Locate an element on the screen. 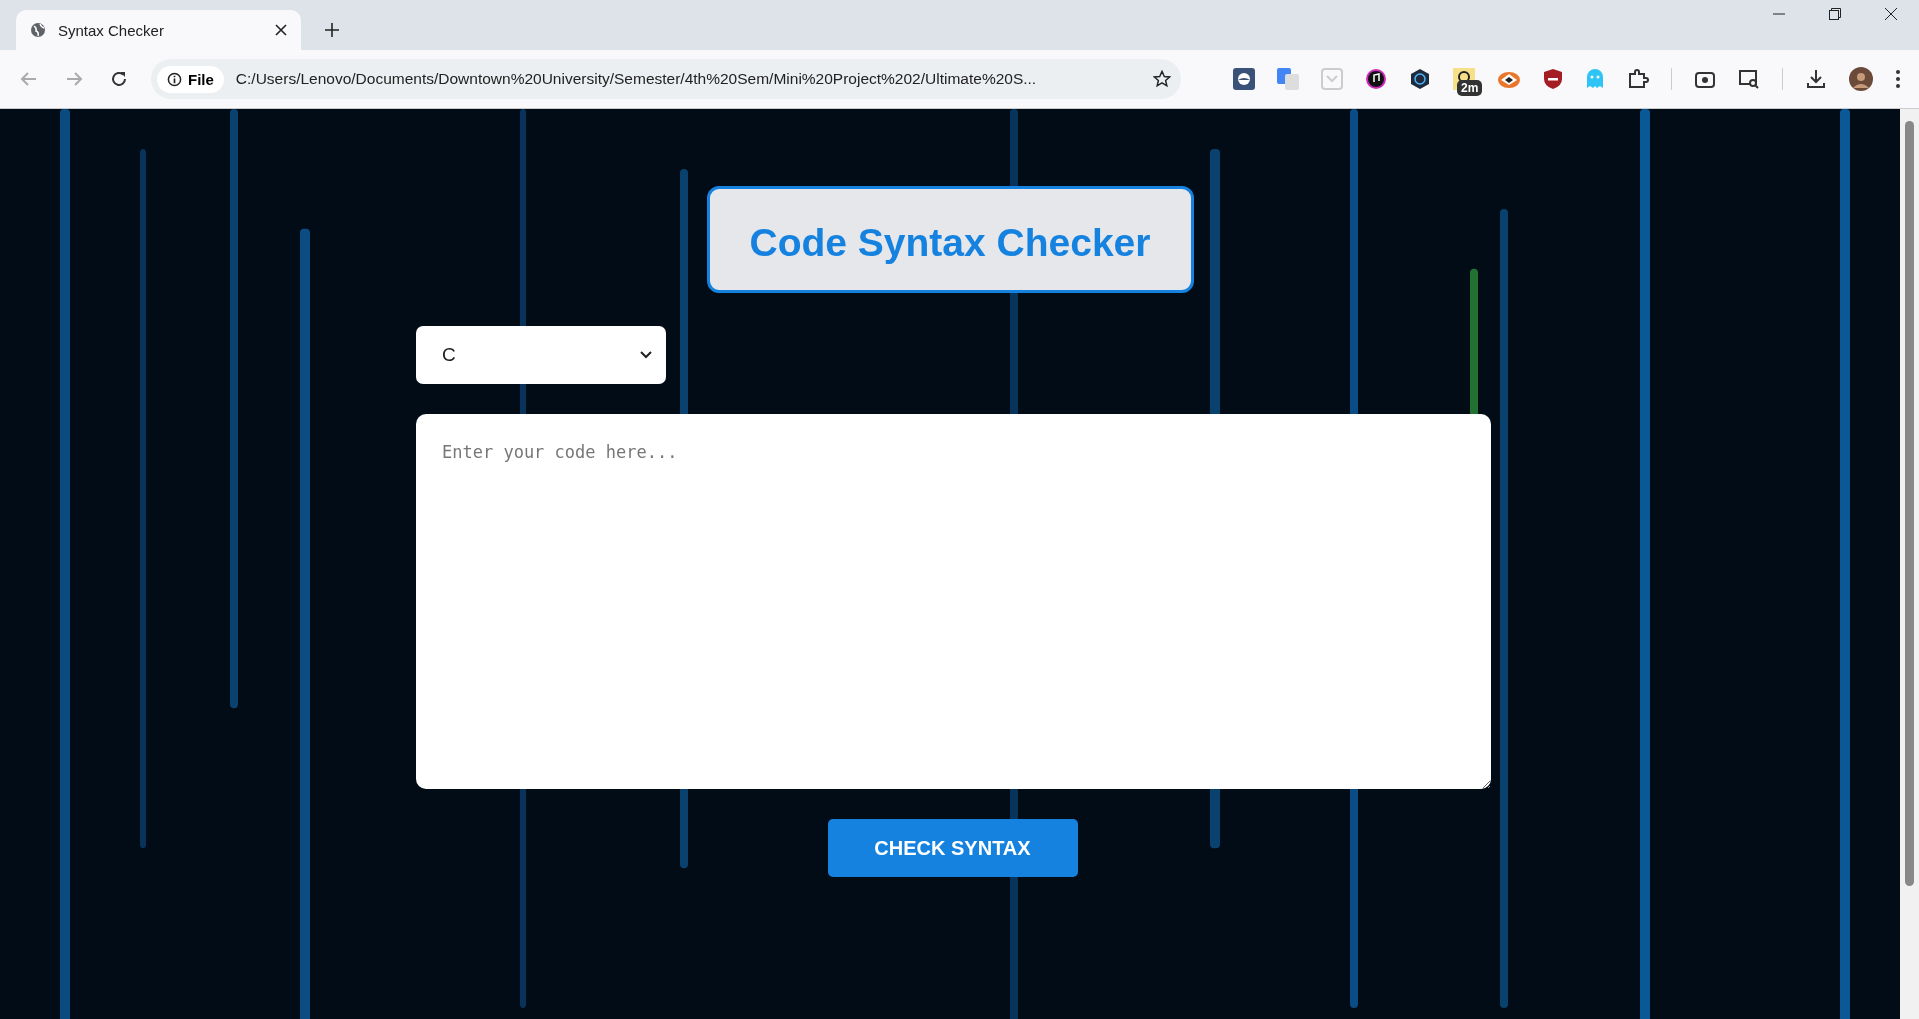  site-info-chip: File is located at coordinates (190, 79).